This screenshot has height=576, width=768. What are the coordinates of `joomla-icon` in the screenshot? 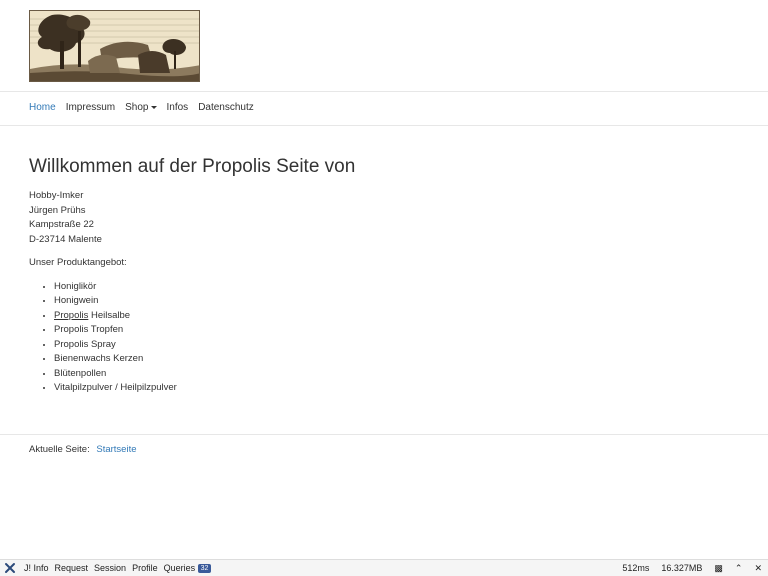 It's located at (10, 568).